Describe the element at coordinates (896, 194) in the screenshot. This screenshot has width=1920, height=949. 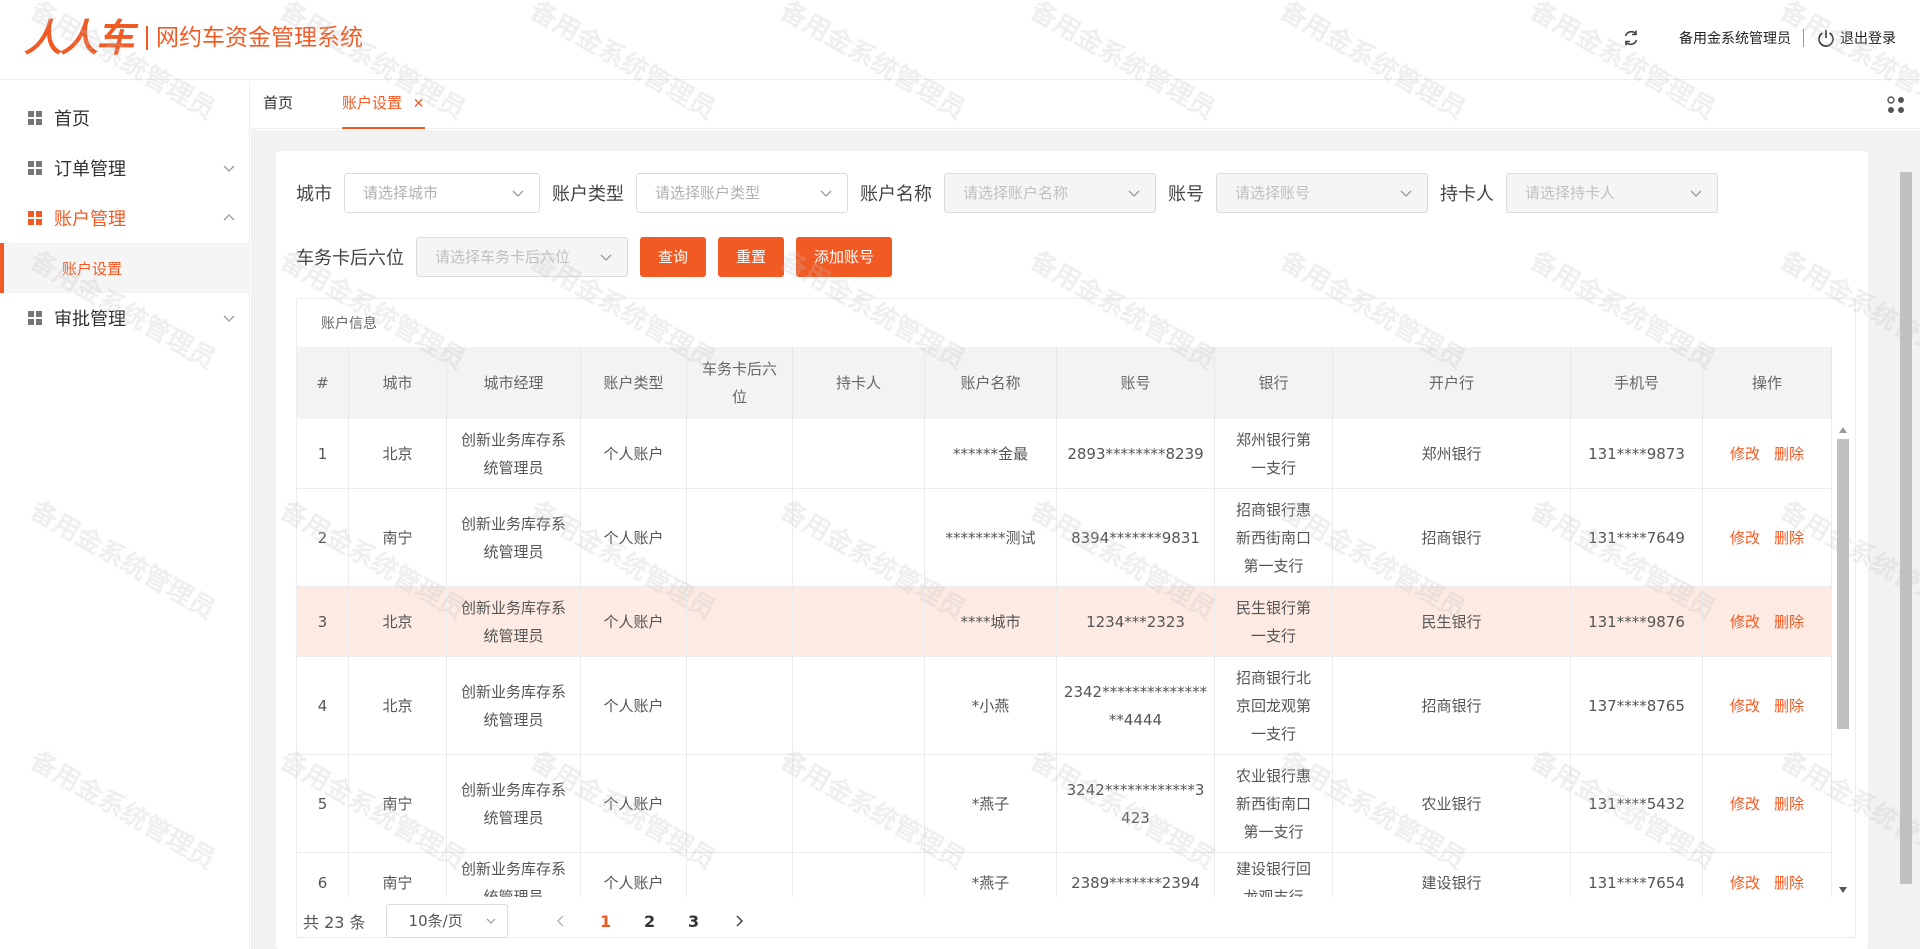
I see `filter-label-name: 账户名称` at that location.